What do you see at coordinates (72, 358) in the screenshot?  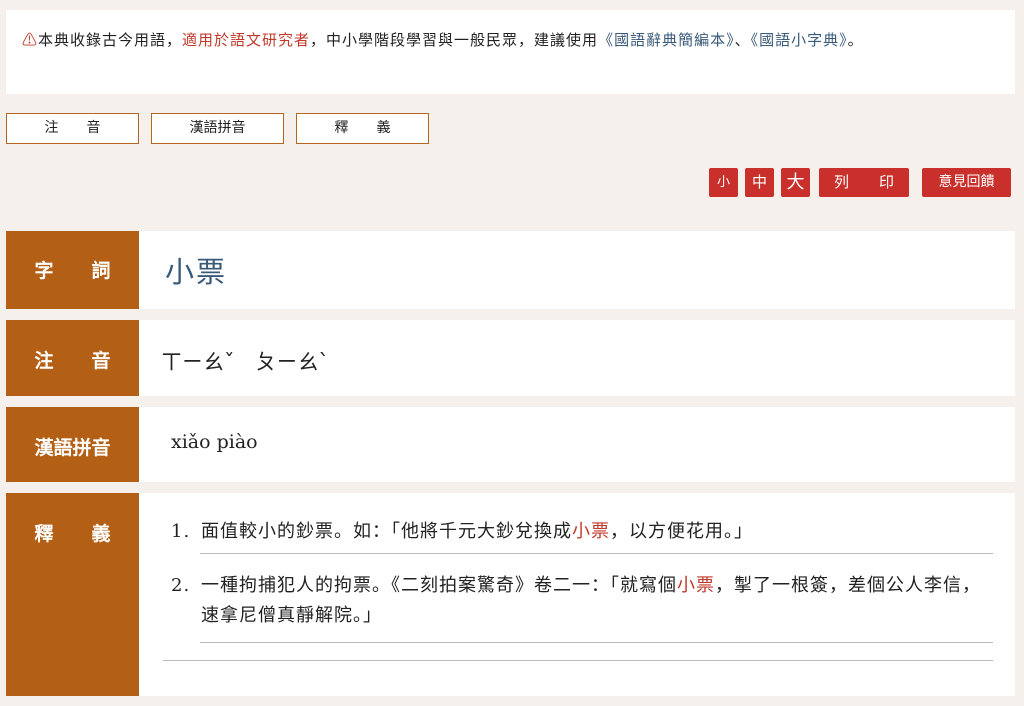 I see `zhuyin-label: 注 音` at bounding box center [72, 358].